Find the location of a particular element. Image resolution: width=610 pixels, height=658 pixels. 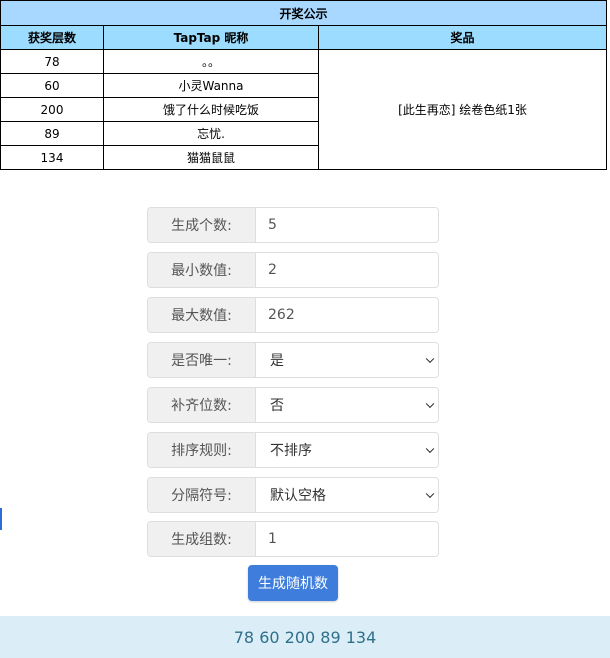

floor-cell: 134 is located at coordinates (52, 157).